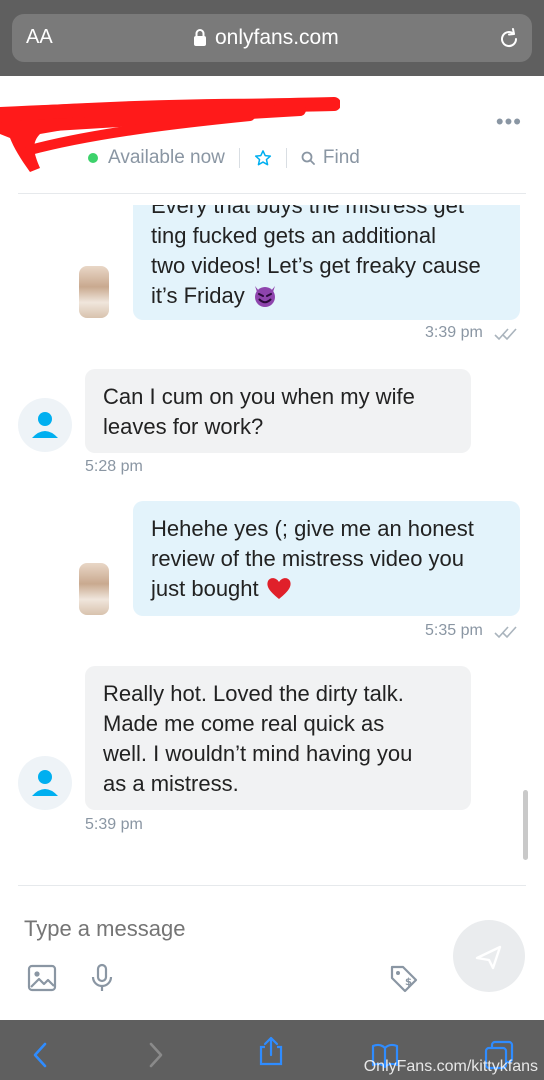  I want to click on message-line: Made me come real quick as, so click(244, 723).